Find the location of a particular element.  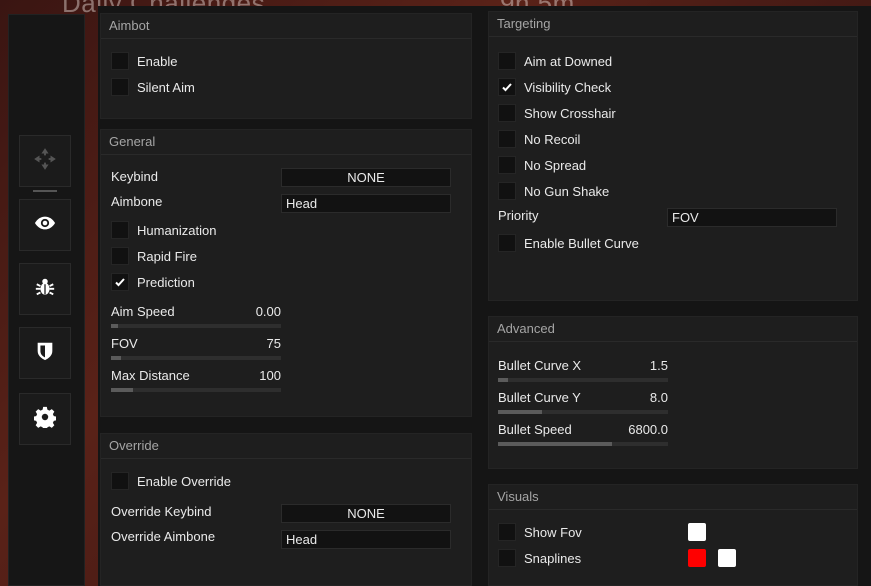

bullet-curve-y-value: 8.0 is located at coordinates (658, 397).